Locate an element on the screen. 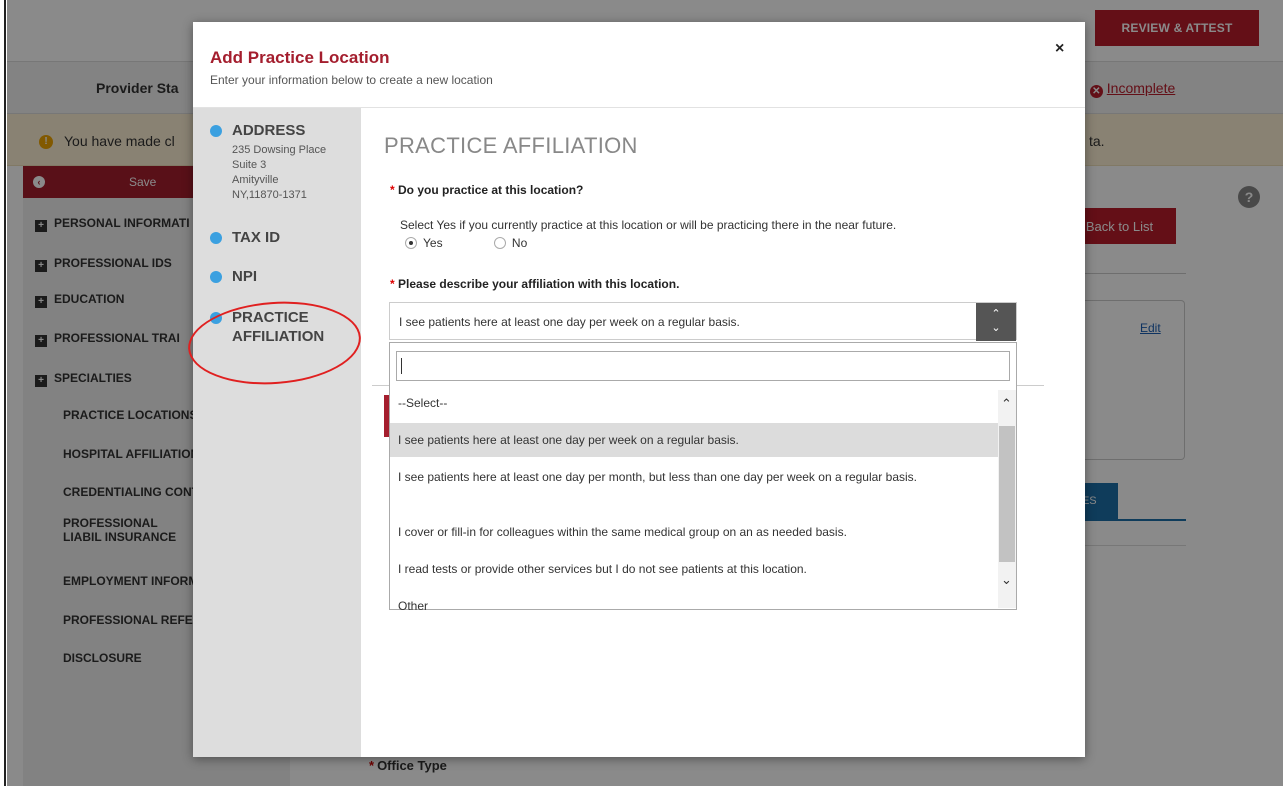 The height and width of the screenshot is (786, 1283). radio-checked-icon is located at coordinates (411, 243).